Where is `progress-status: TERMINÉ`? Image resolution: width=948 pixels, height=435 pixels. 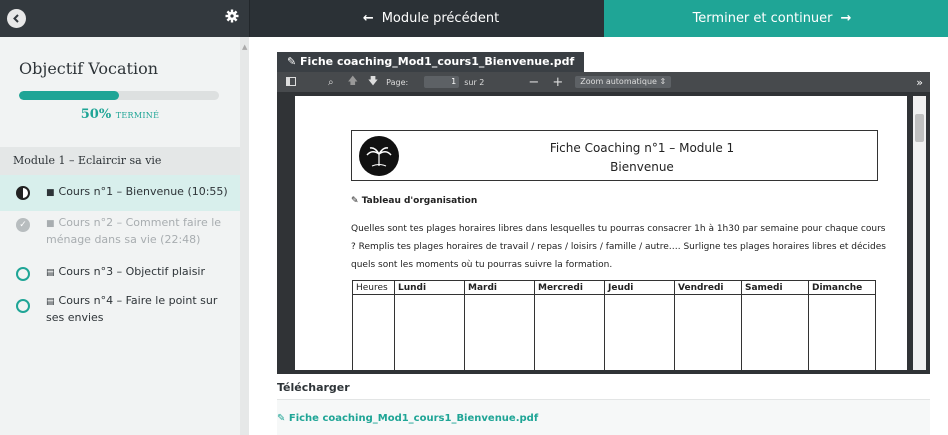
progress-status: TERMINÉ is located at coordinates (137, 115).